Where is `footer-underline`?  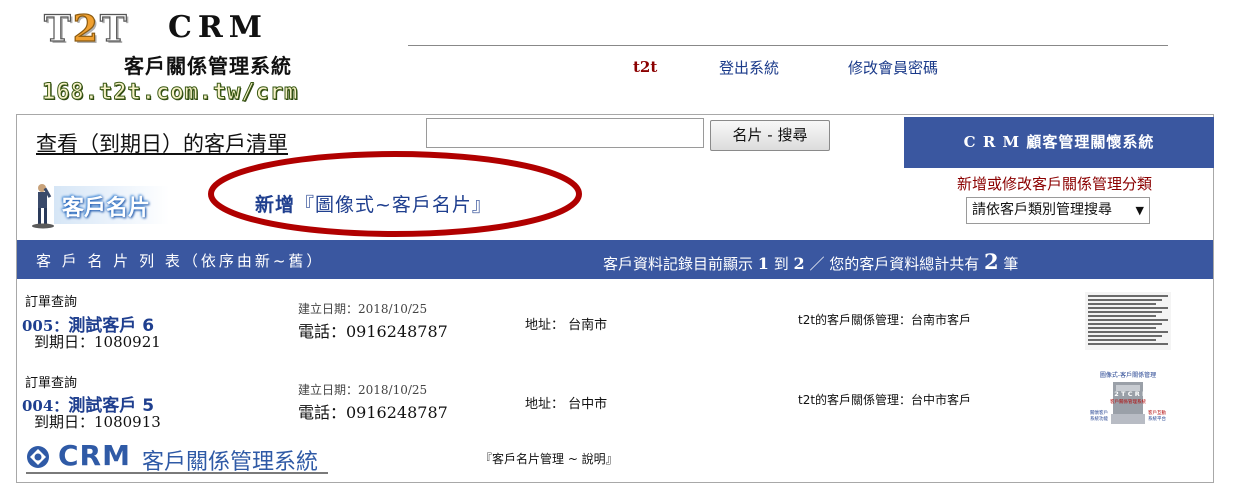 footer-underline is located at coordinates (177, 473).